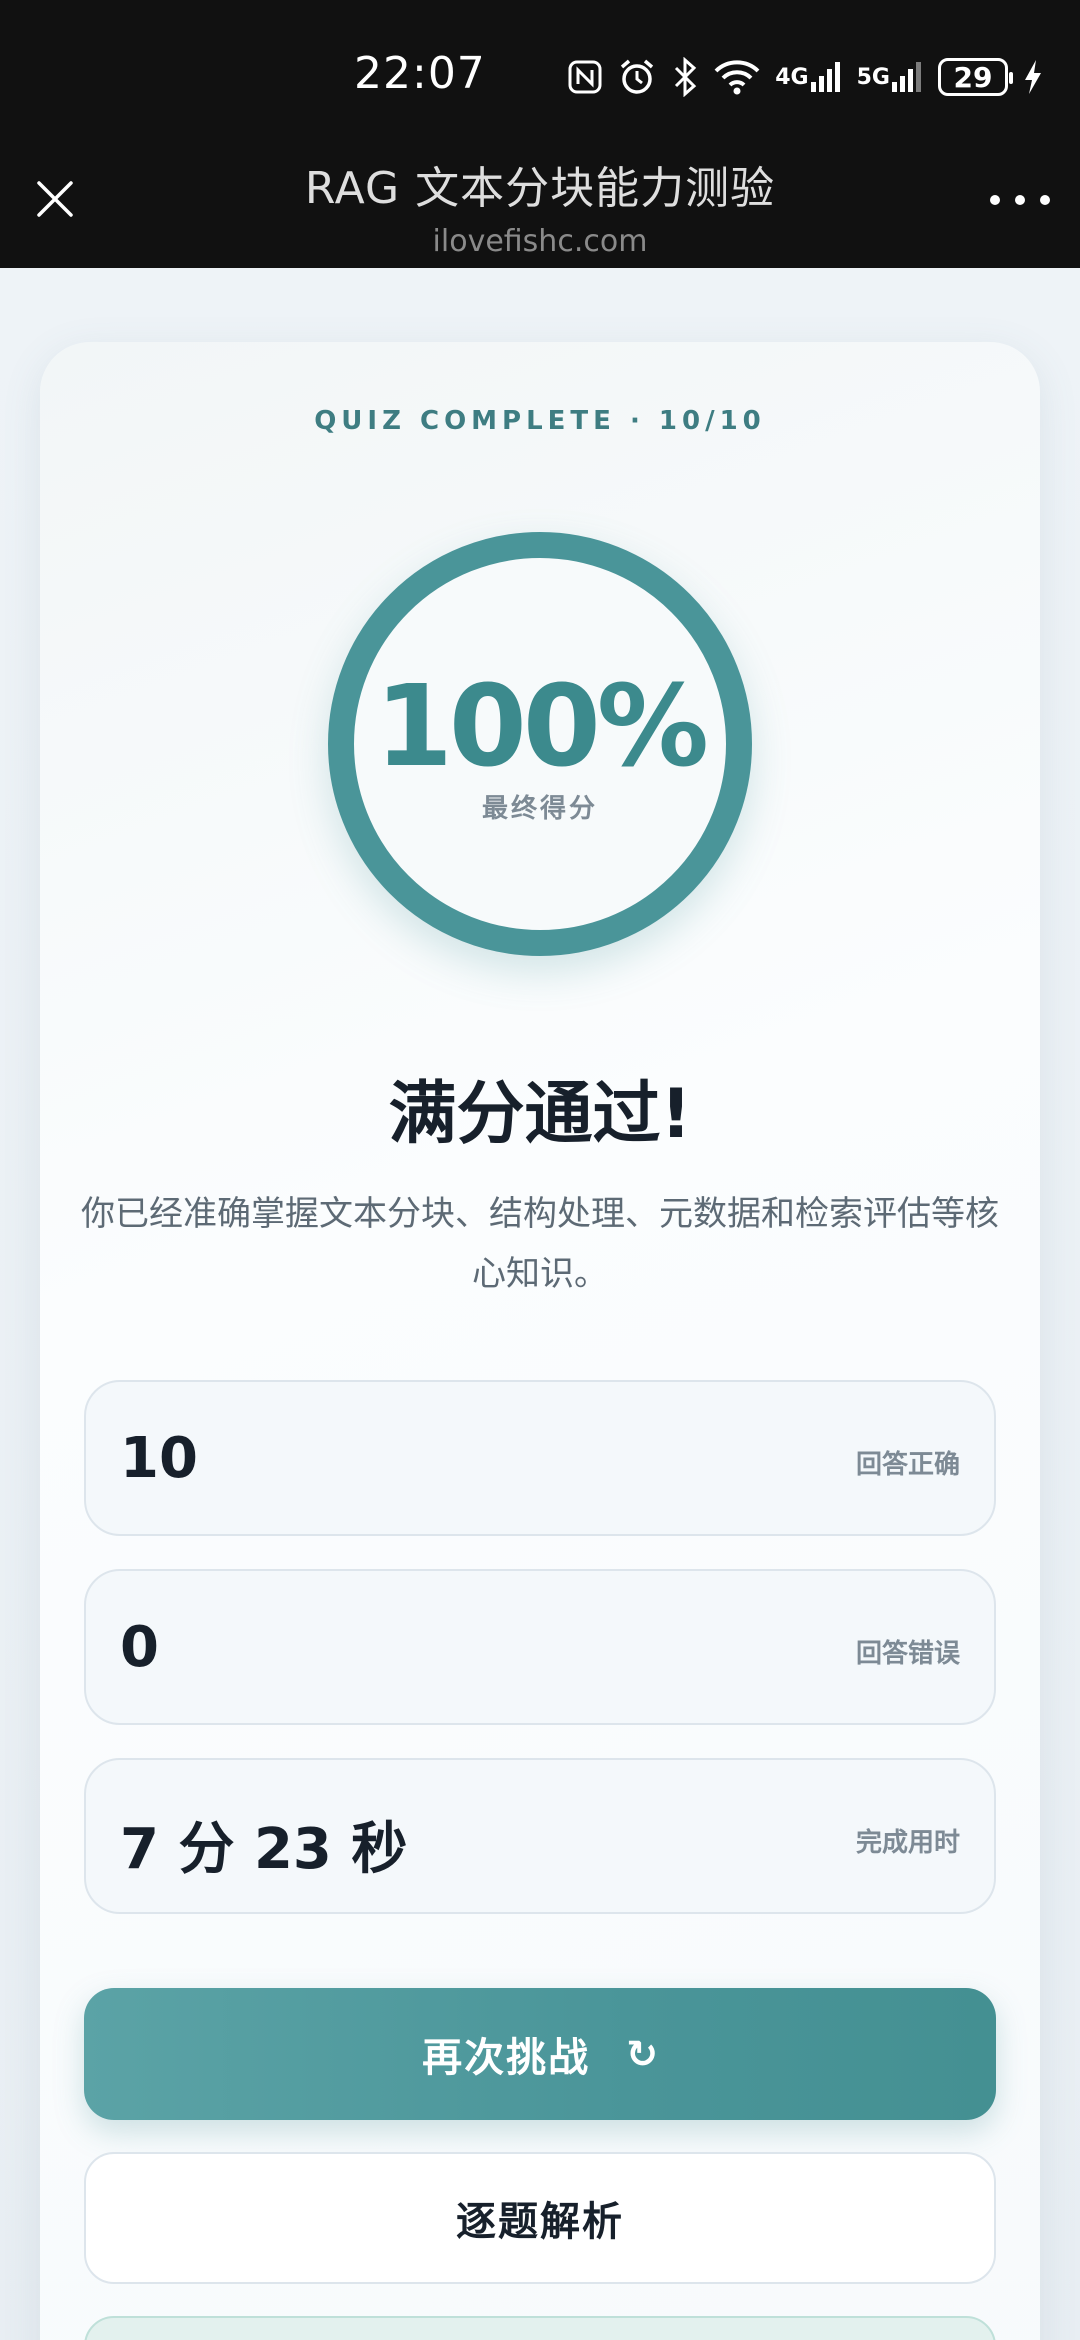 This screenshot has width=1080, height=2340. What do you see at coordinates (907, 1654) in the screenshot?
I see `stat-label: 回答错误` at bounding box center [907, 1654].